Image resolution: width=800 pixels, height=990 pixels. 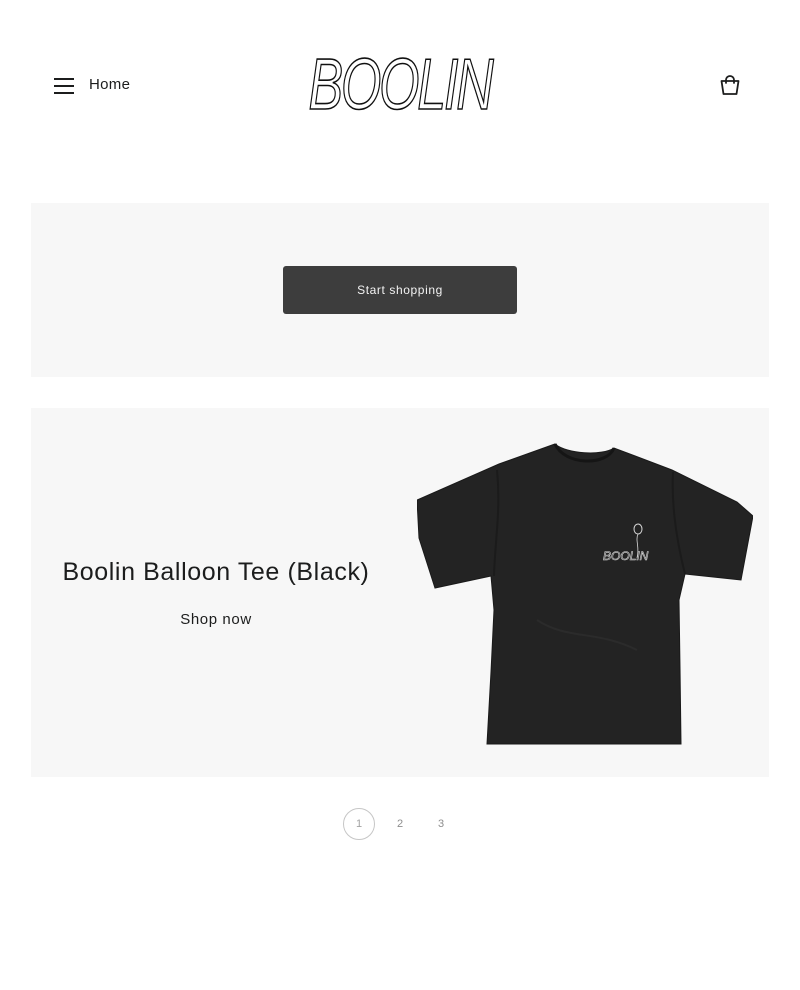 I want to click on site-logo: BOOLIN, so click(x=401, y=85).